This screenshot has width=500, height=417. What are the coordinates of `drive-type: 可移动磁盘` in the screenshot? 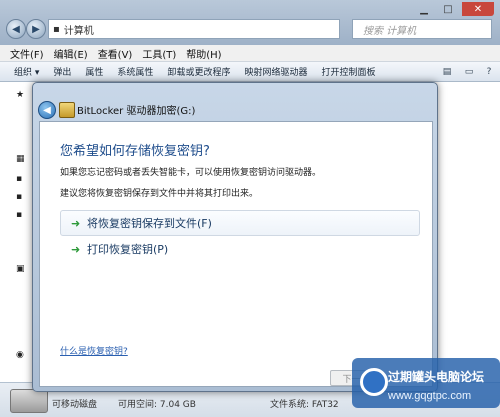 It's located at (75, 405).